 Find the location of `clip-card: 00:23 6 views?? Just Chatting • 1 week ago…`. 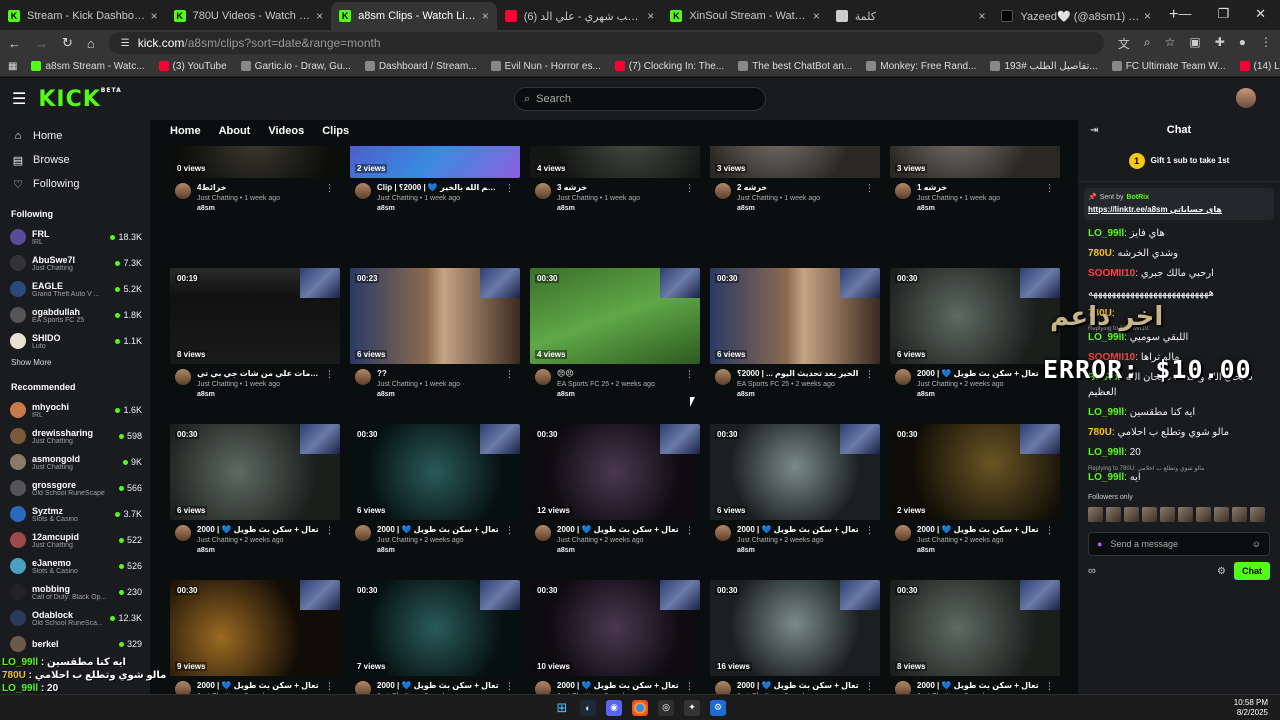

clip-card: 00:23 6 views?? Just Chatting • 1 week ago… is located at coordinates (435, 333).